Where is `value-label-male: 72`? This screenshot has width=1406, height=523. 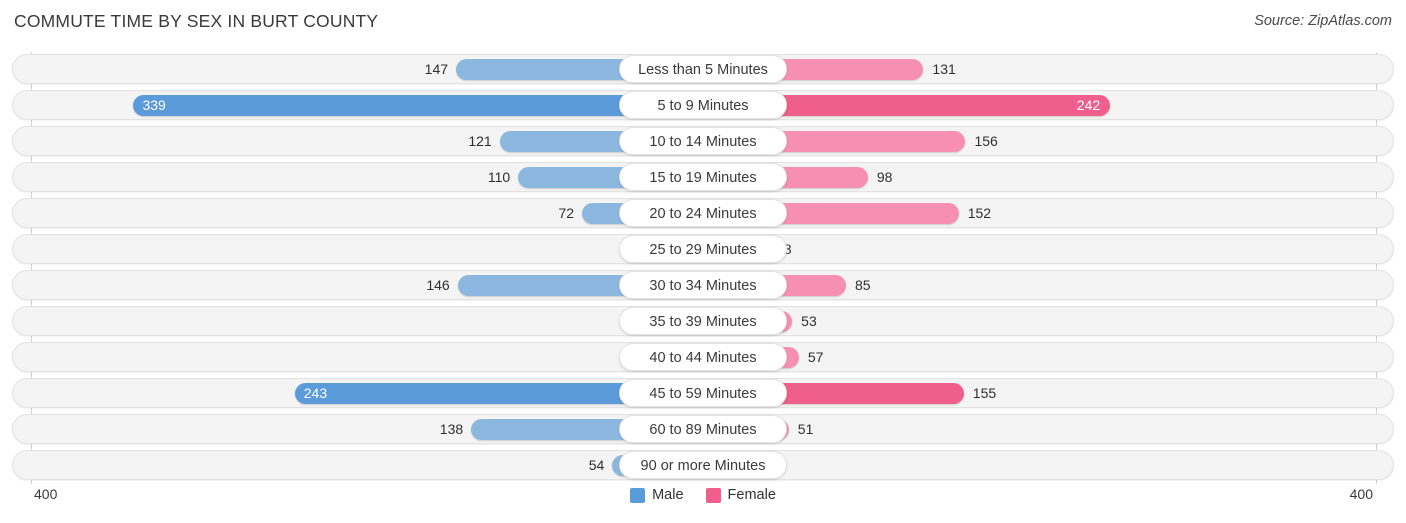 value-label-male: 72 is located at coordinates (566, 213).